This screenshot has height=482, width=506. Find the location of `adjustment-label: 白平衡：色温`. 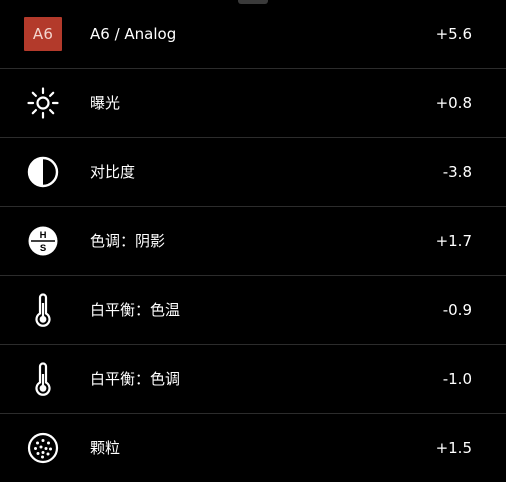

adjustment-label: 白平衡：色温 is located at coordinates (135, 310).